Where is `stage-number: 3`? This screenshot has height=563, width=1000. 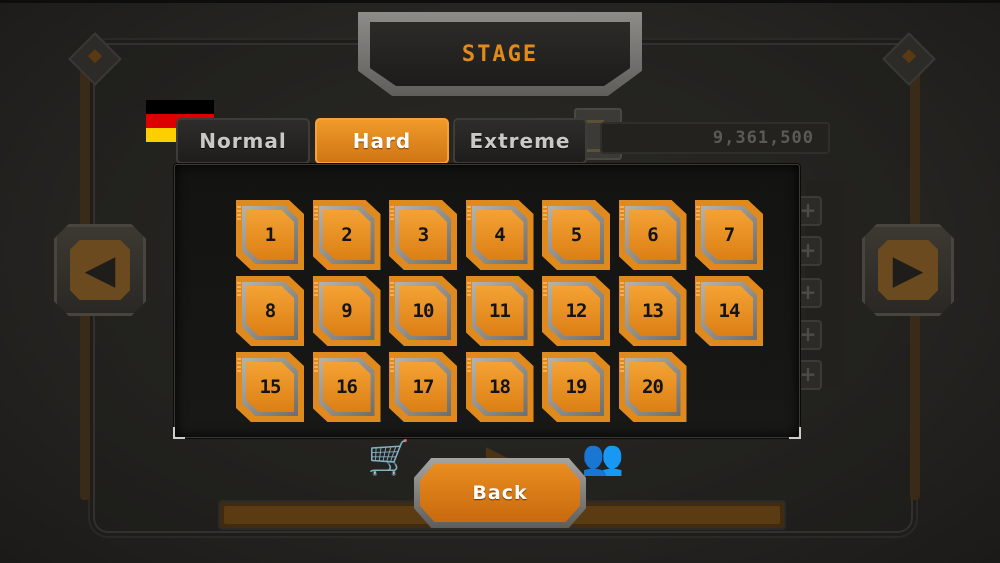 stage-number: 3 is located at coordinates (423, 235).